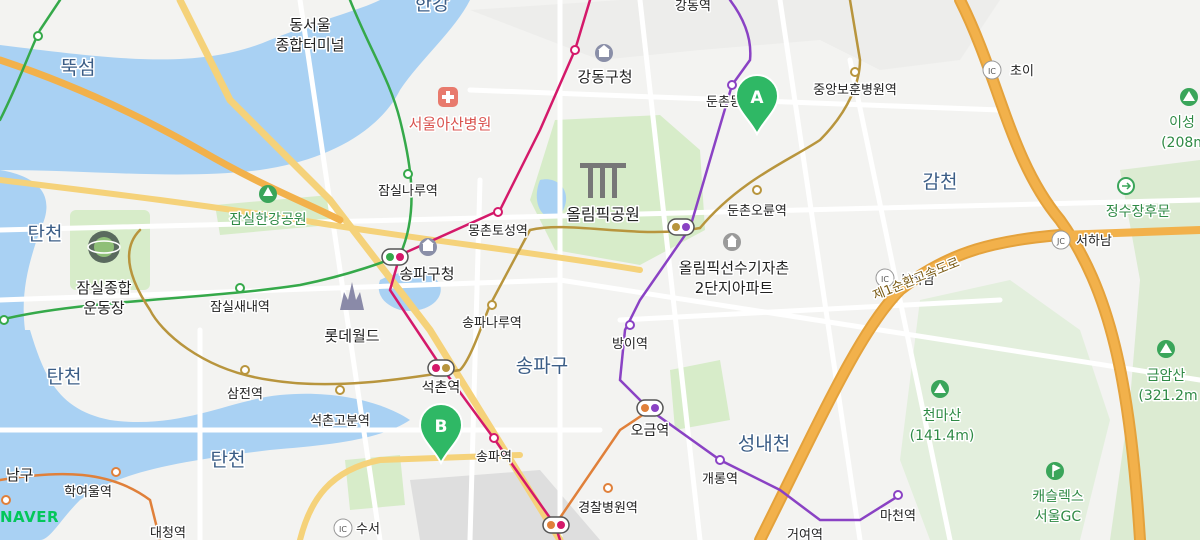 This screenshot has width=1200, height=540. I want to click on poi-label-cheonmasan-line2: (141.4m), so click(942, 436).